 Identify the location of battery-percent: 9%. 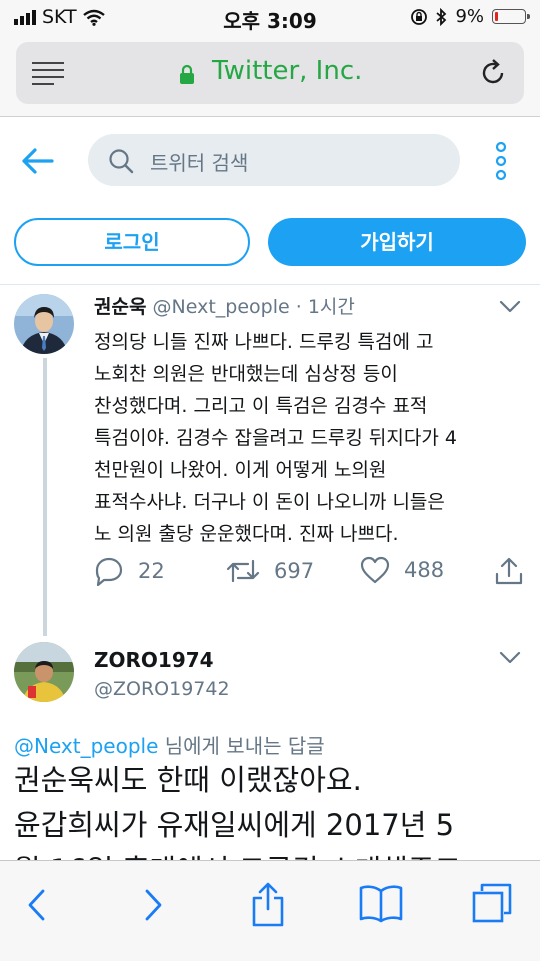
(469, 16).